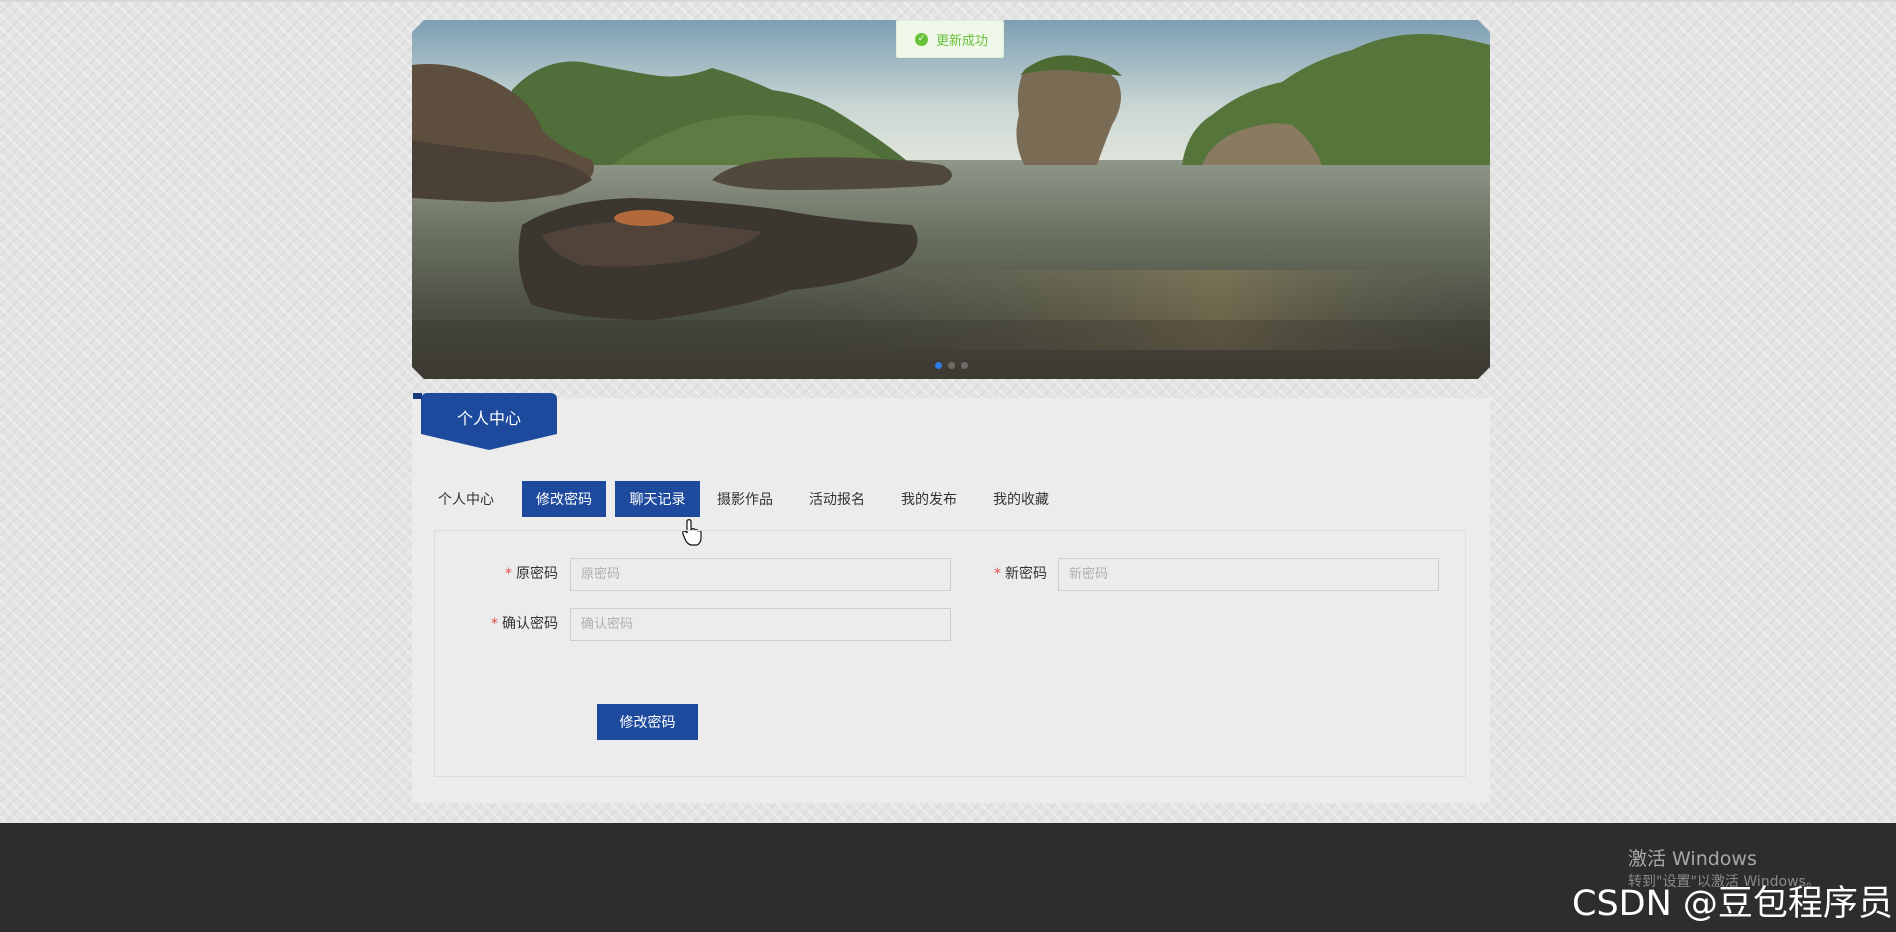 The height and width of the screenshot is (932, 1896). Describe the element at coordinates (657, 499) in the screenshot. I see `tab-chat-history: 聊天记录` at that location.